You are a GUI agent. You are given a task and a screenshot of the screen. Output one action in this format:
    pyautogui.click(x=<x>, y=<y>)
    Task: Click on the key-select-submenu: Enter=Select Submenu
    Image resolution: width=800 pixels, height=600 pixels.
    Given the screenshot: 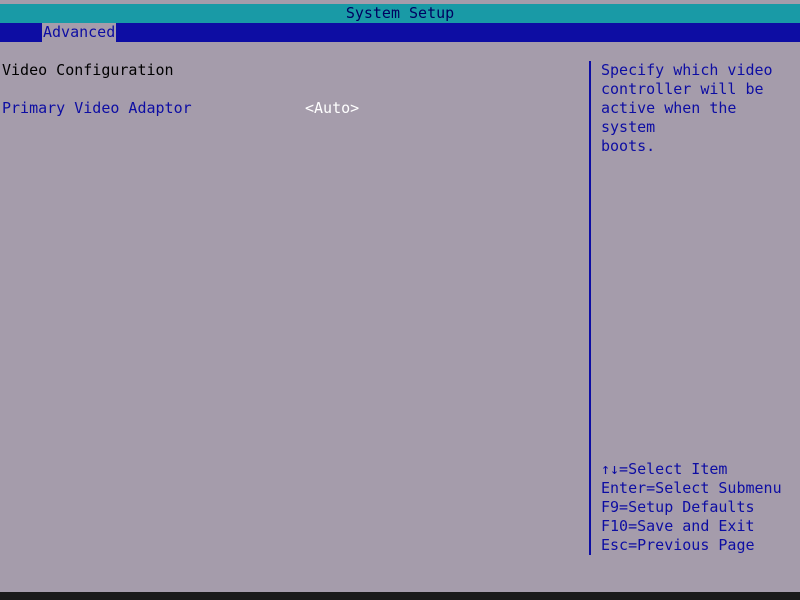 What is the action you would take?
    pyautogui.click(x=691, y=488)
    